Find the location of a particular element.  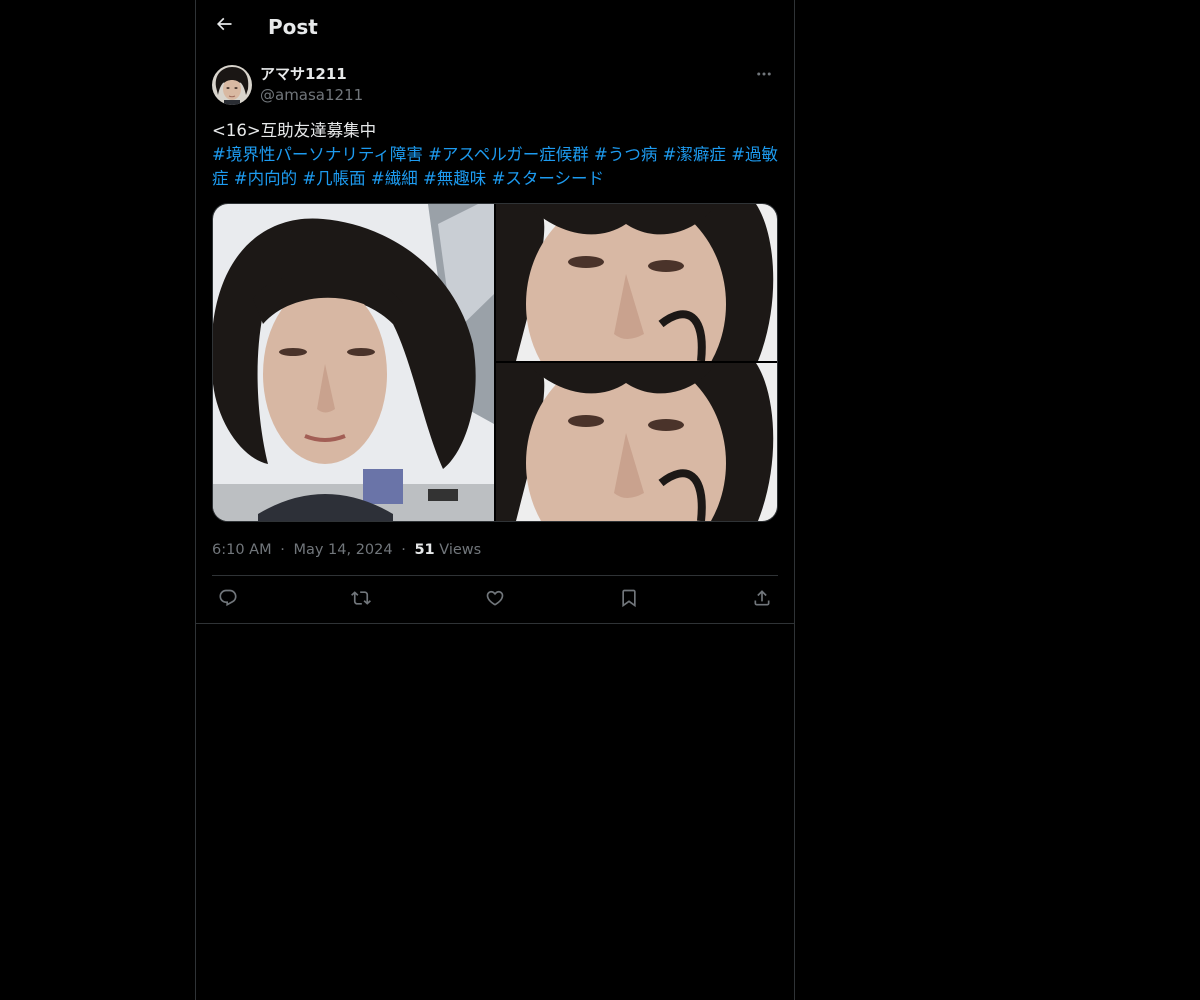

reply-icon is located at coordinates (228, 600).